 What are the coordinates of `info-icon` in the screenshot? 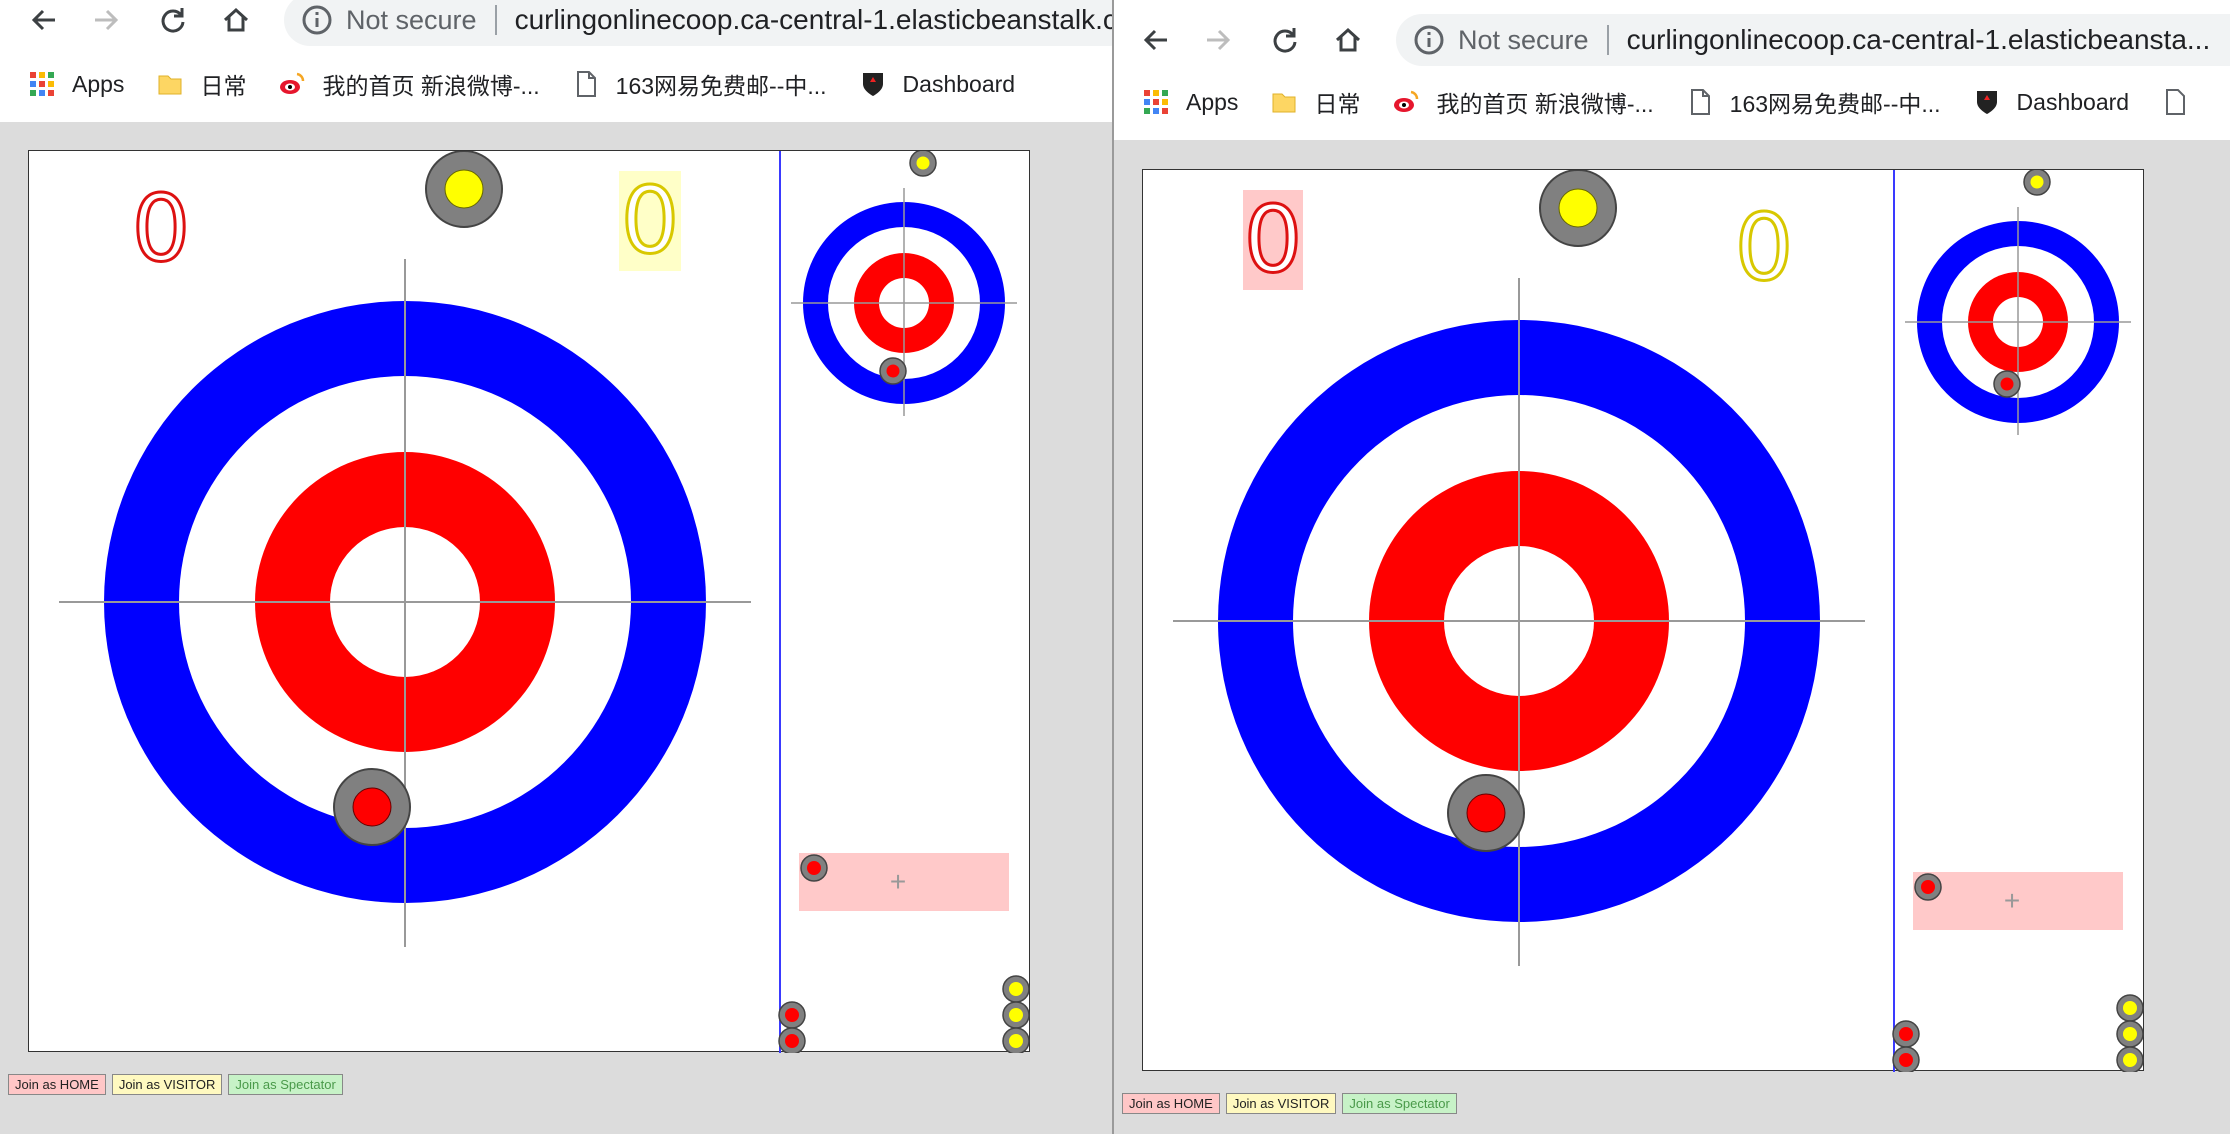 It's located at (1429, 40).